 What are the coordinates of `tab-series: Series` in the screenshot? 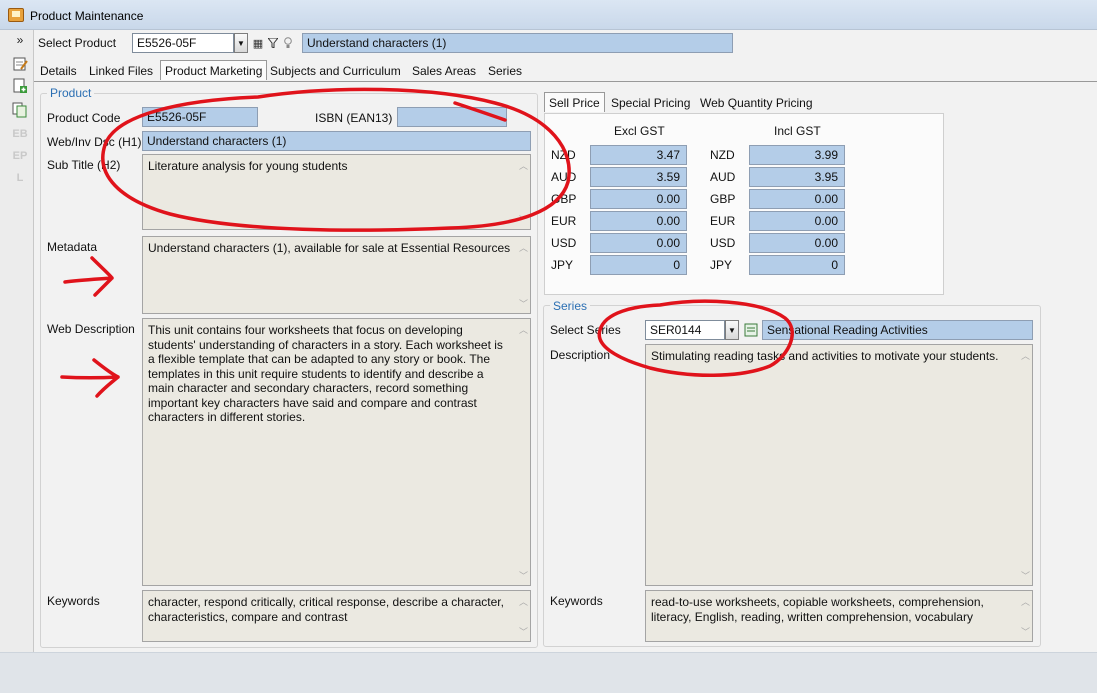 It's located at (505, 71).